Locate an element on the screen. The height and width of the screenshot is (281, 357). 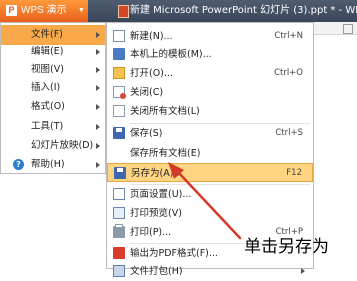
annotation-text: 单击另存为 is located at coordinates (286, 247).